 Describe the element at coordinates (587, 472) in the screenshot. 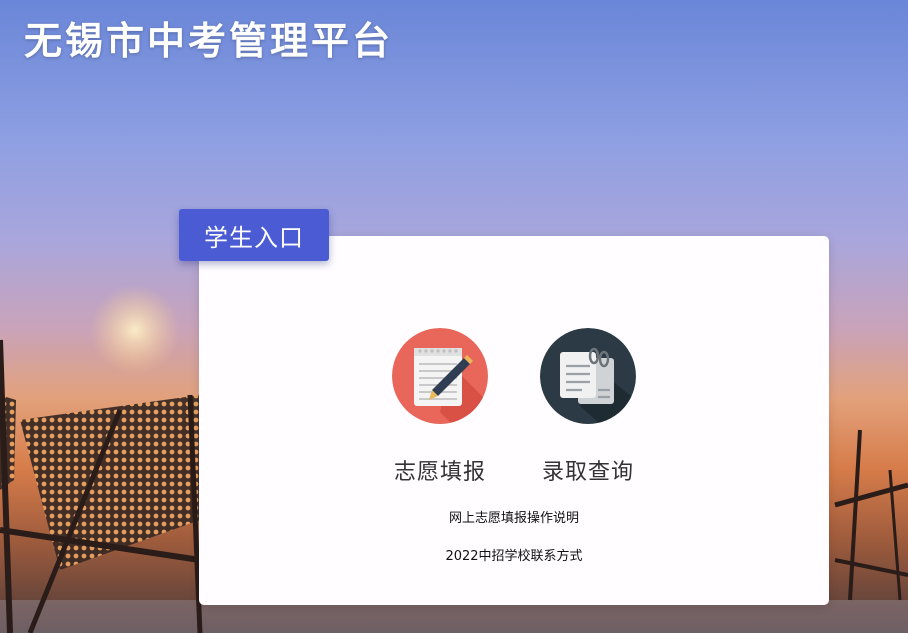

I see `admission-query-label: 录取查询` at that location.